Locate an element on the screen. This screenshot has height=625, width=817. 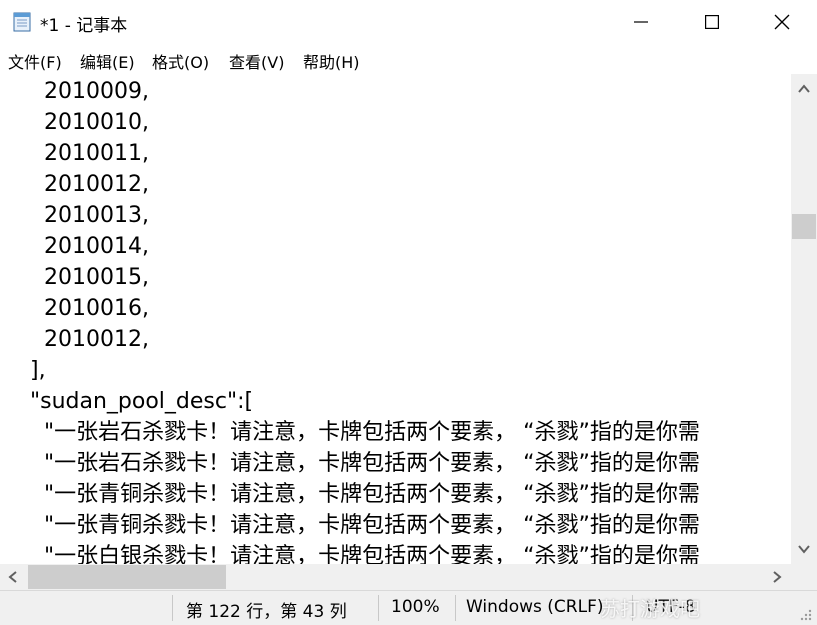
window-title: *1 - 记事本 is located at coordinates (84, 26).